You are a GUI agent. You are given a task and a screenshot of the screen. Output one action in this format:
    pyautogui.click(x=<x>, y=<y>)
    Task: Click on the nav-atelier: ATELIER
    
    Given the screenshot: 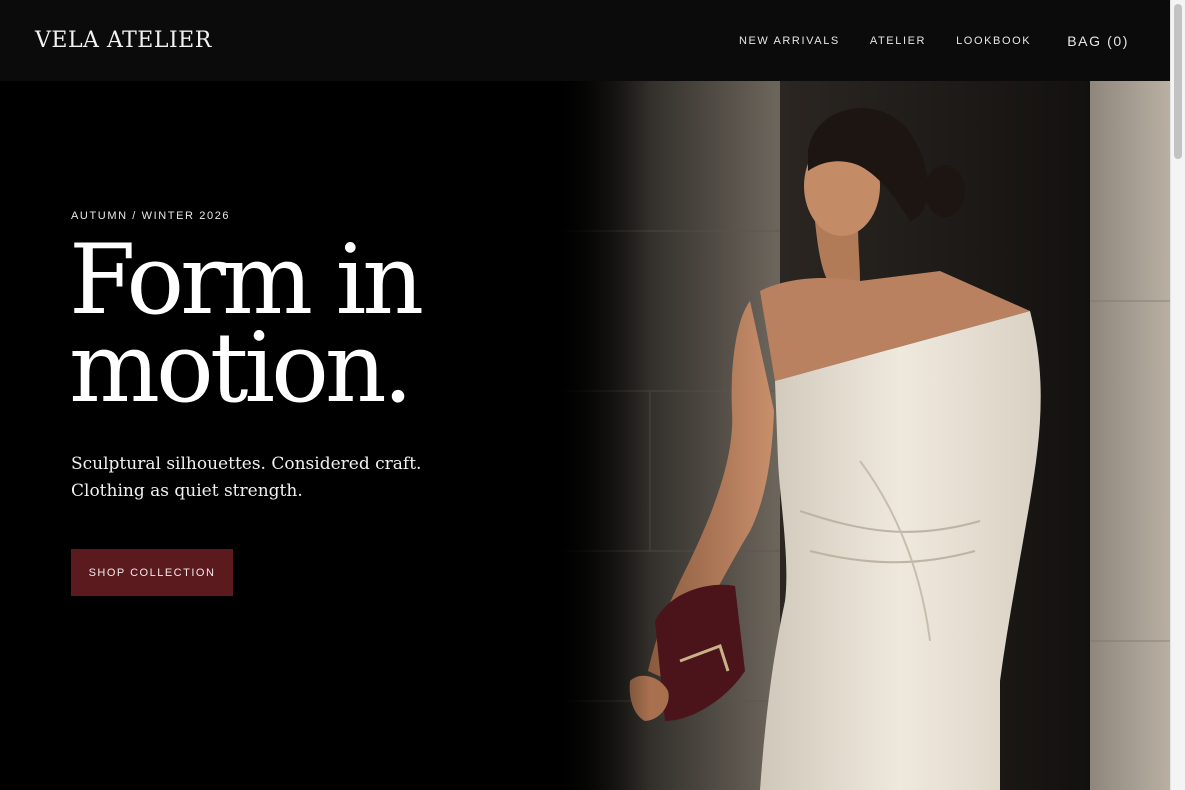 What is the action you would take?
    pyautogui.click(x=898, y=41)
    